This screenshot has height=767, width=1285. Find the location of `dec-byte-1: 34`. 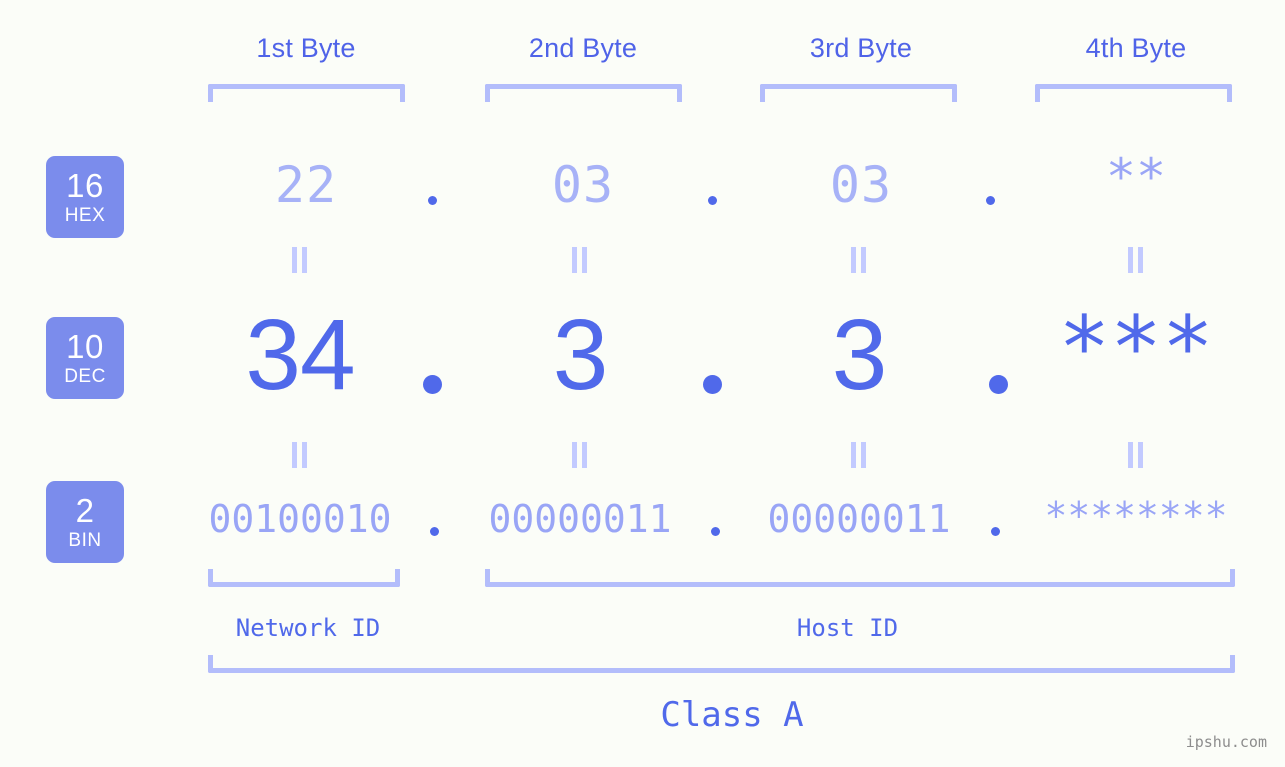

dec-byte-1: 34 is located at coordinates (300, 355).